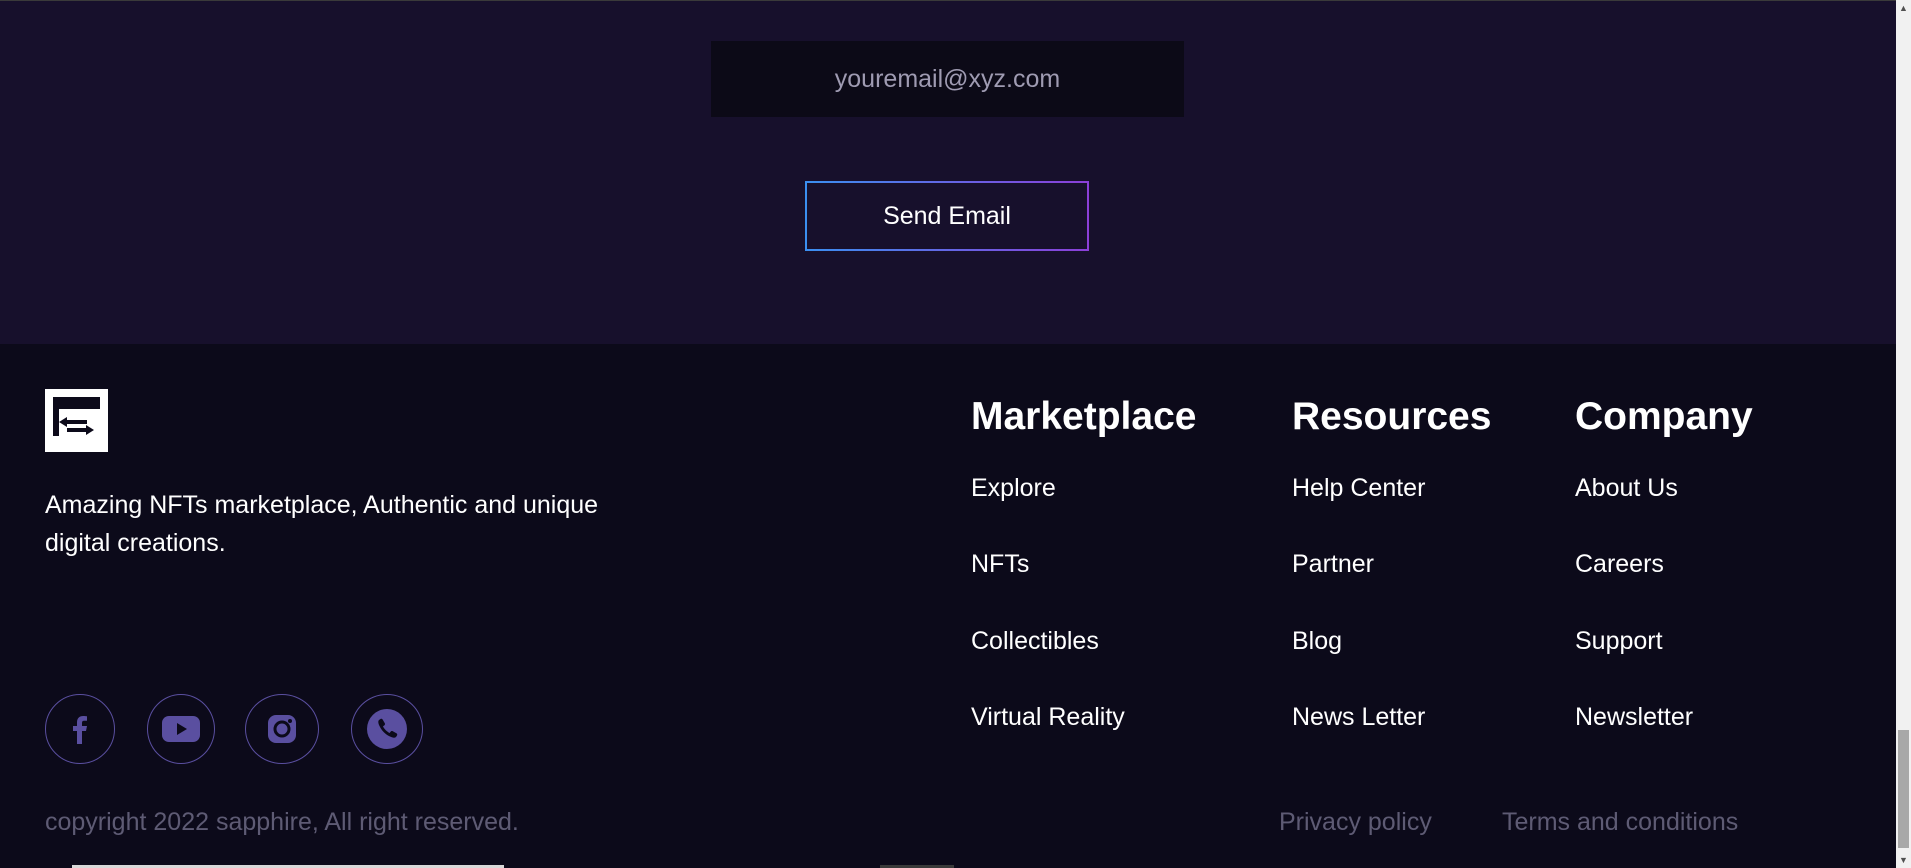 The image size is (1911, 868). Describe the element at coordinates (1903, 8) in the screenshot. I see `scroll-up-arrow-icon: ▲` at that location.